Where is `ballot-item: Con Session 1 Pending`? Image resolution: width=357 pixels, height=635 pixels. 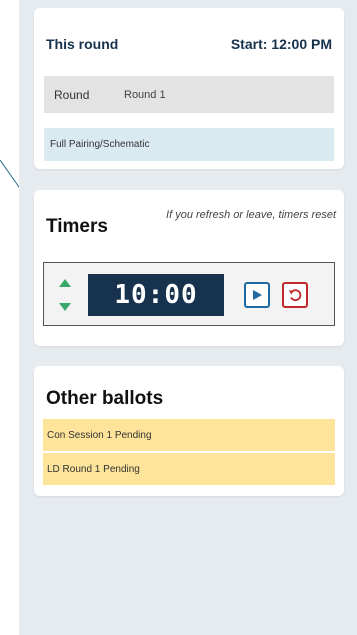 ballot-item: Con Session 1 Pending is located at coordinates (189, 435).